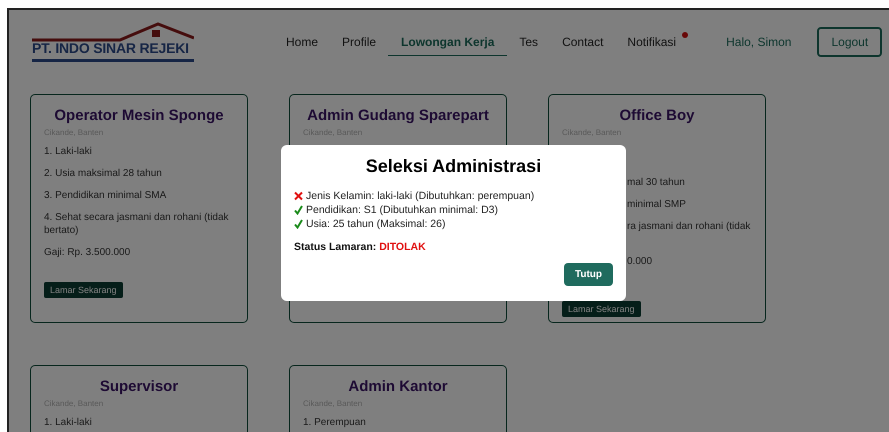  I want to click on requirement-text: 3. Pendidikan minimal SMA, so click(106, 195).